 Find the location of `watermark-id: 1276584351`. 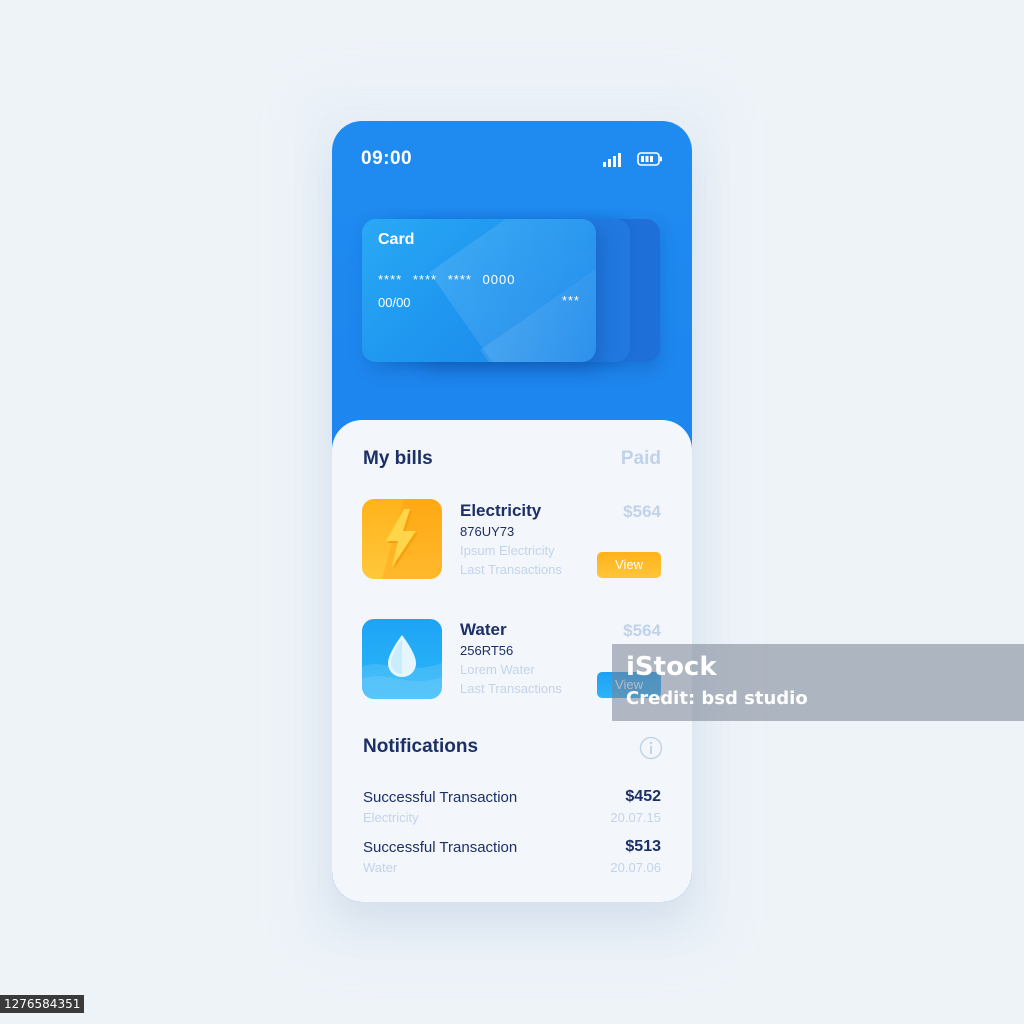

watermark-id: 1276584351 is located at coordinates (42, 1004).